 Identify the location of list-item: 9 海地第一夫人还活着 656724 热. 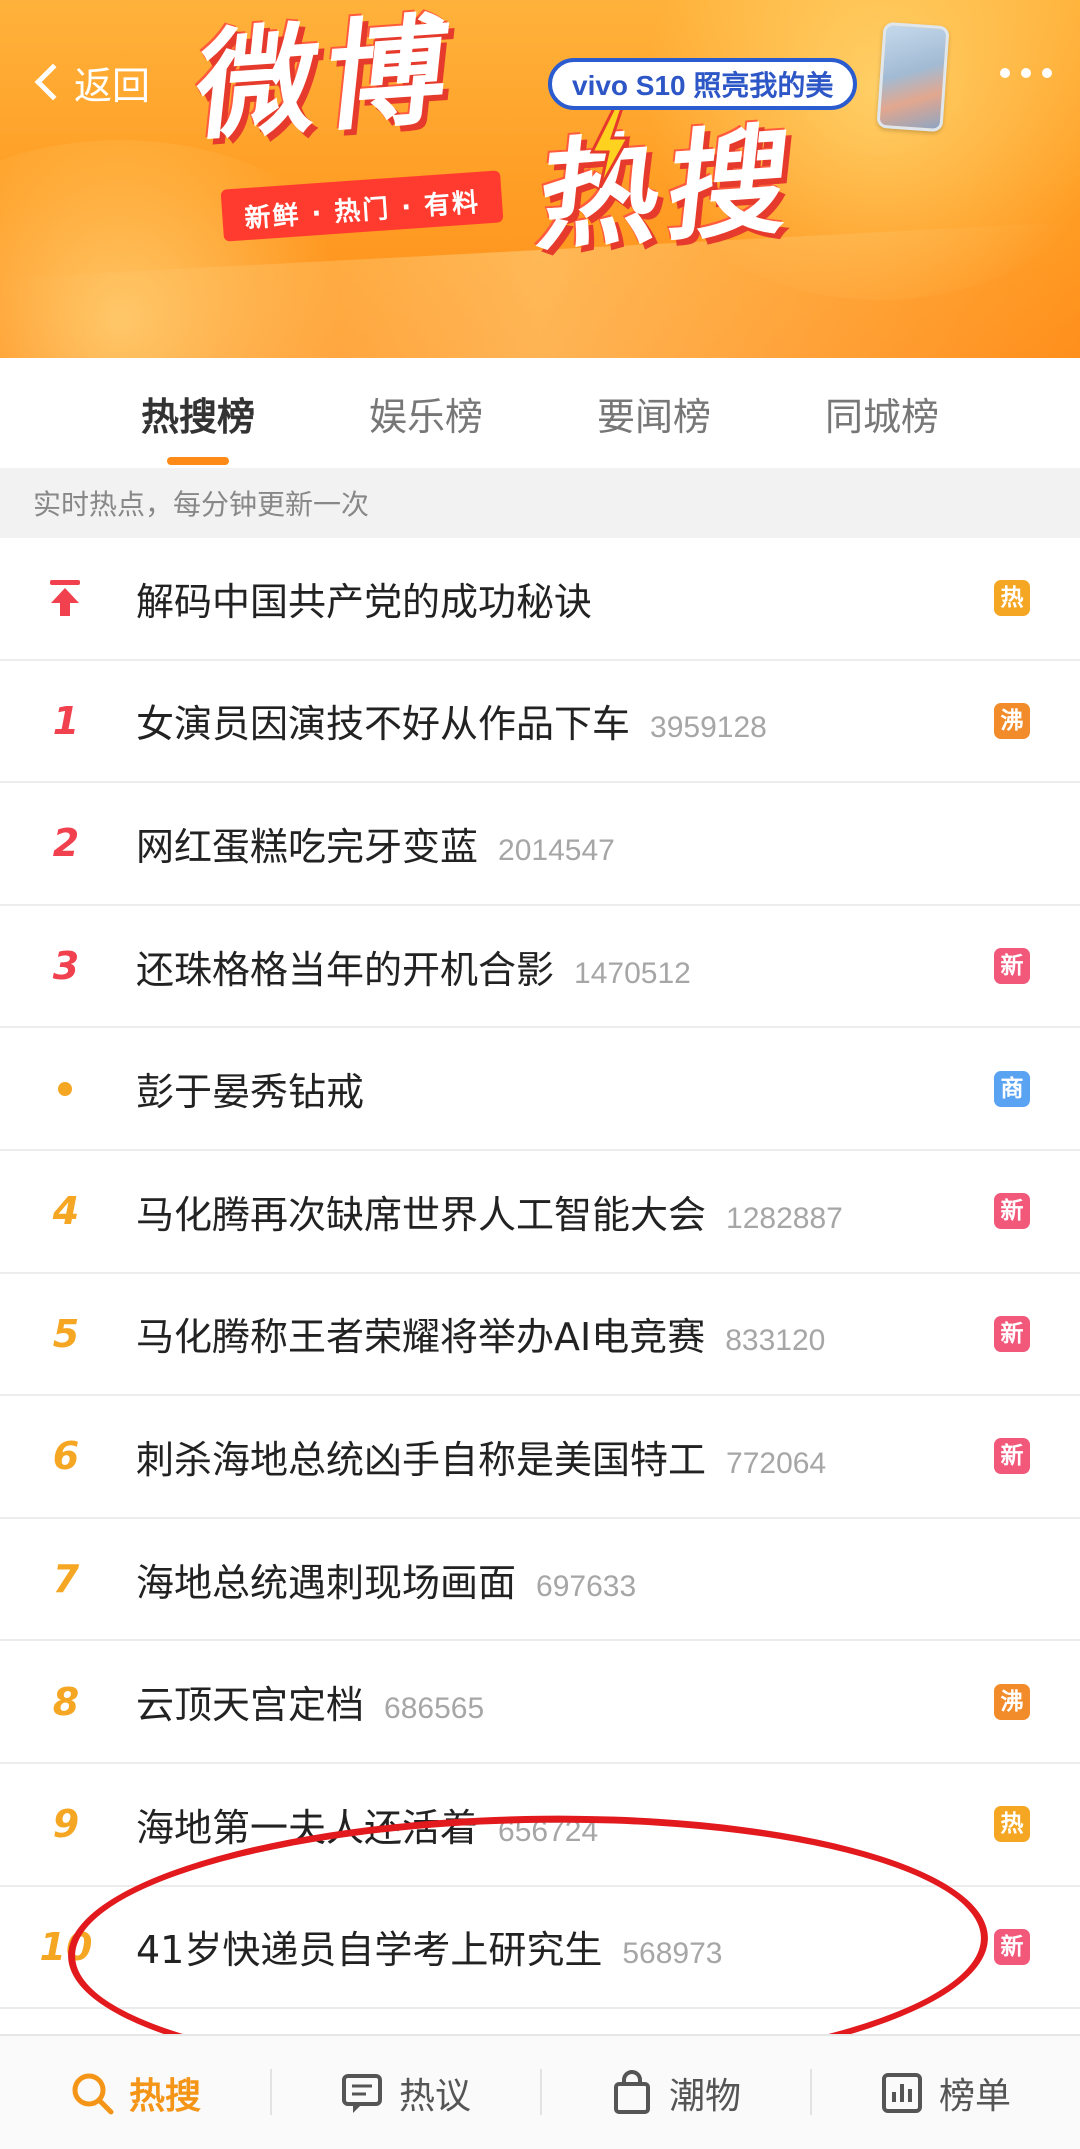
(540, 1825).